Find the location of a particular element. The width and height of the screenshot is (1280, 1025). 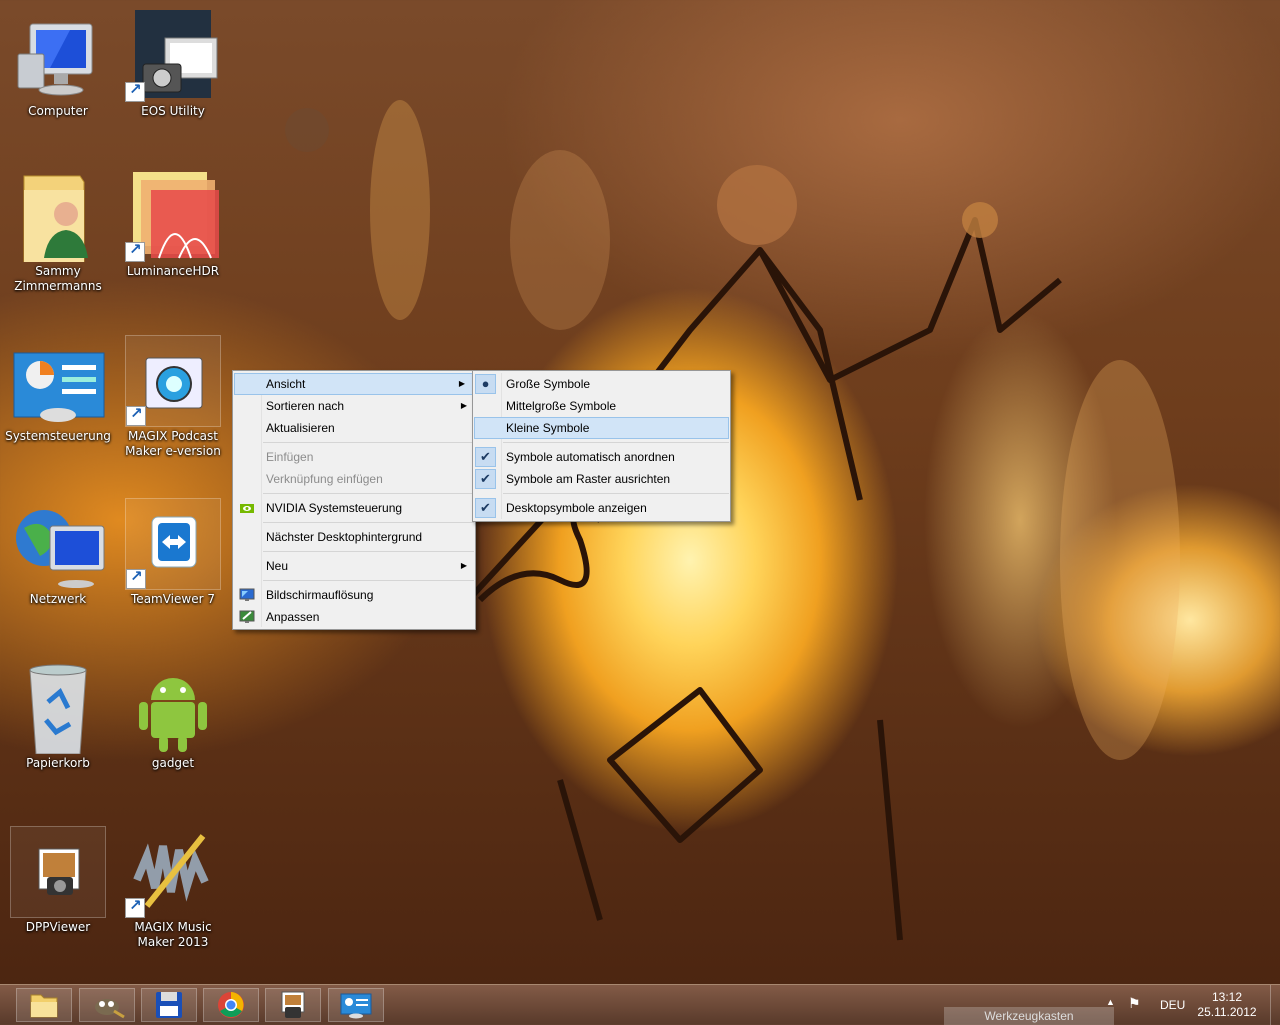

menu-item-einfuegen: Einfügen is located at coordinates (354, 457).